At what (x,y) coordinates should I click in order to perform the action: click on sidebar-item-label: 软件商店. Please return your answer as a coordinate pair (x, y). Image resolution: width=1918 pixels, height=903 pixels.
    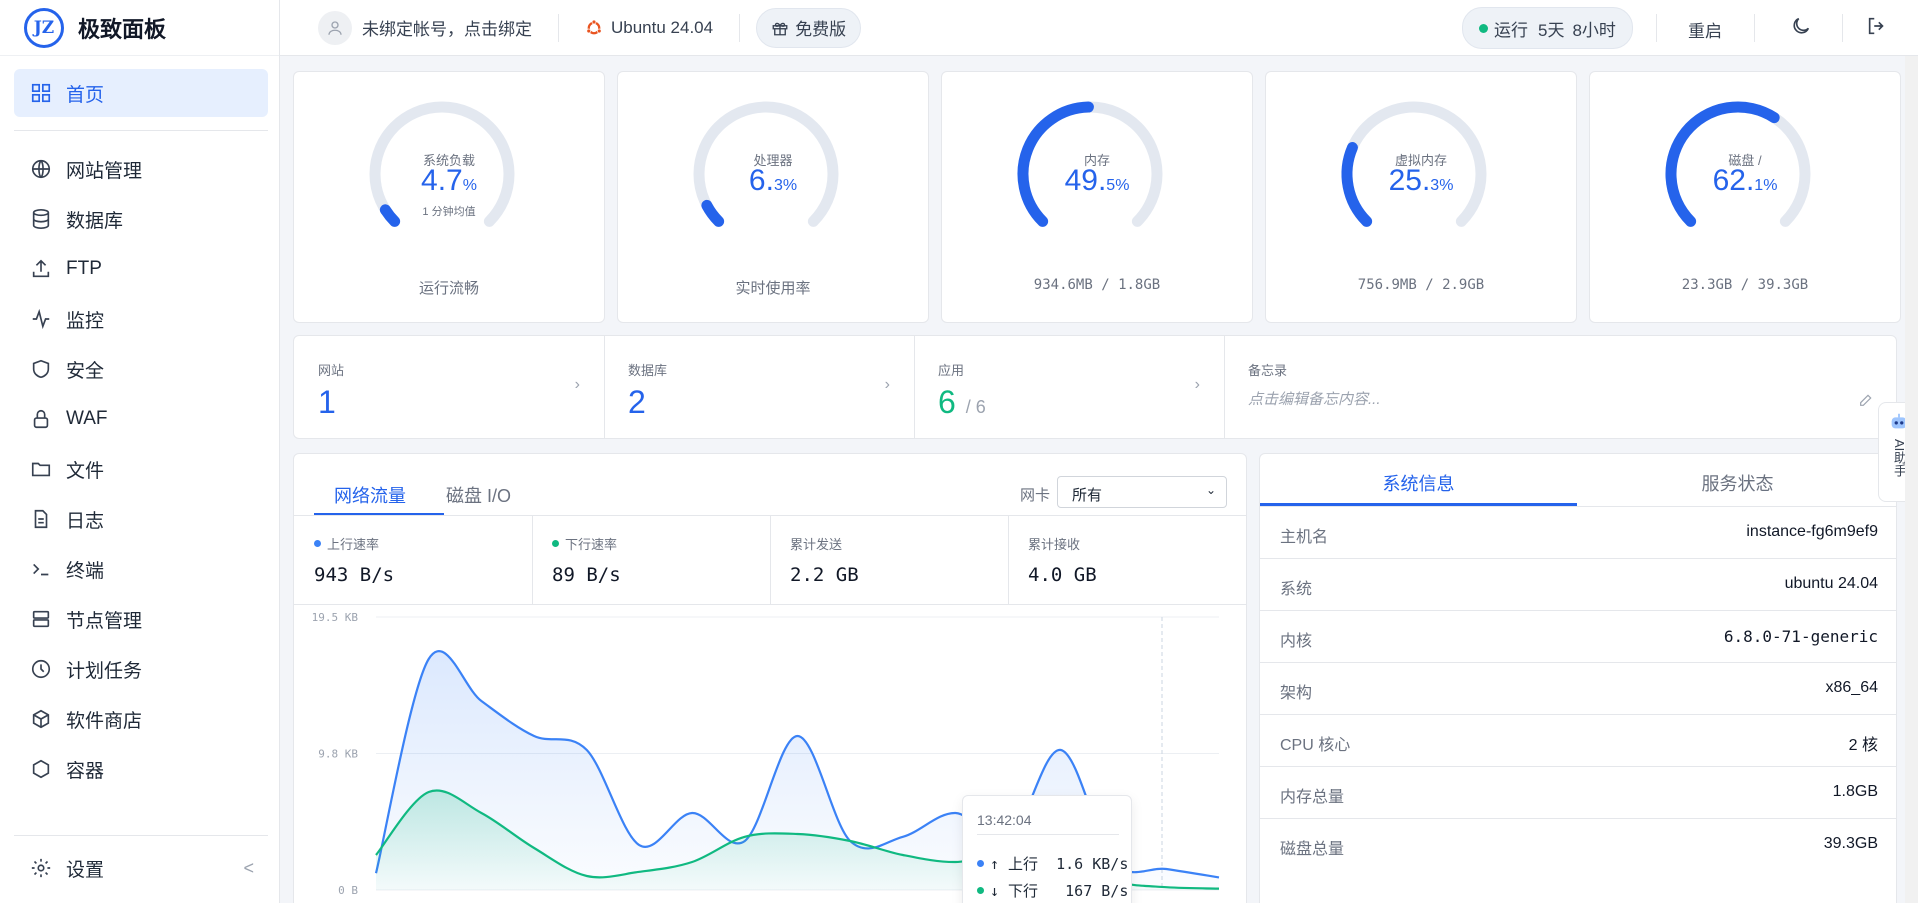
    Looking at the image, I should click on (104, 721).